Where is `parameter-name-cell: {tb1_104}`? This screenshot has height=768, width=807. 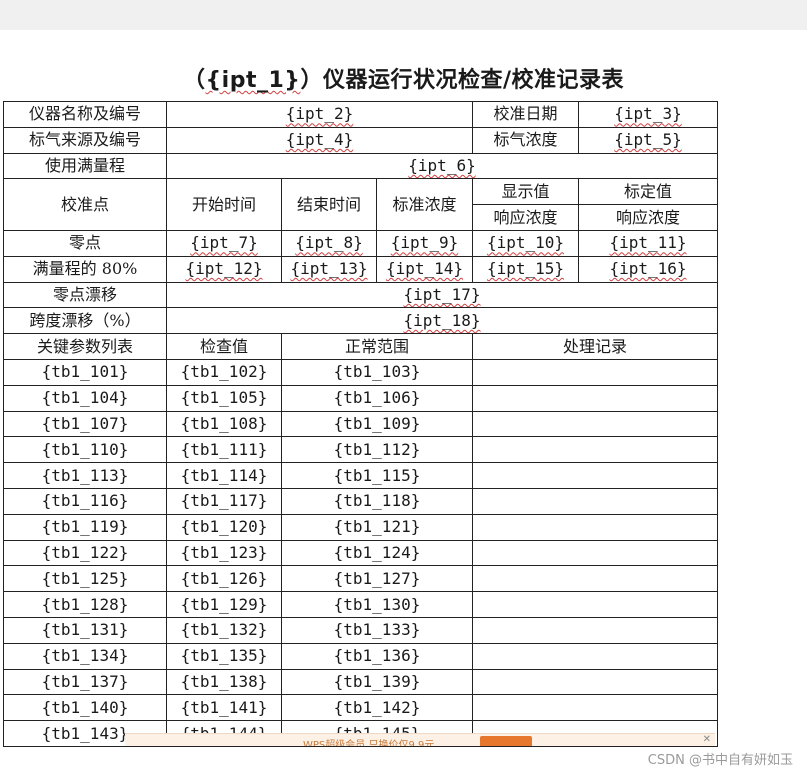 parameter-name-cell: {tb1_104} is located at coordinates (85, 398).